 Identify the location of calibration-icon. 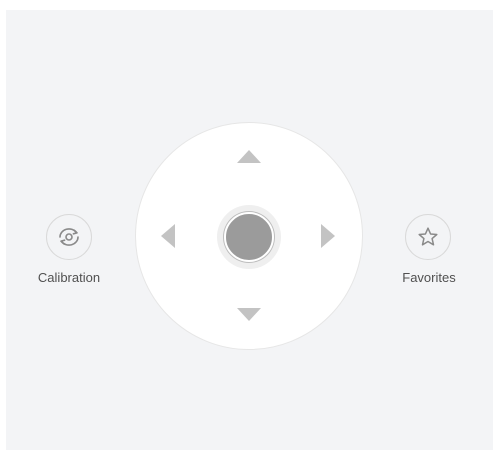
(69, 237).